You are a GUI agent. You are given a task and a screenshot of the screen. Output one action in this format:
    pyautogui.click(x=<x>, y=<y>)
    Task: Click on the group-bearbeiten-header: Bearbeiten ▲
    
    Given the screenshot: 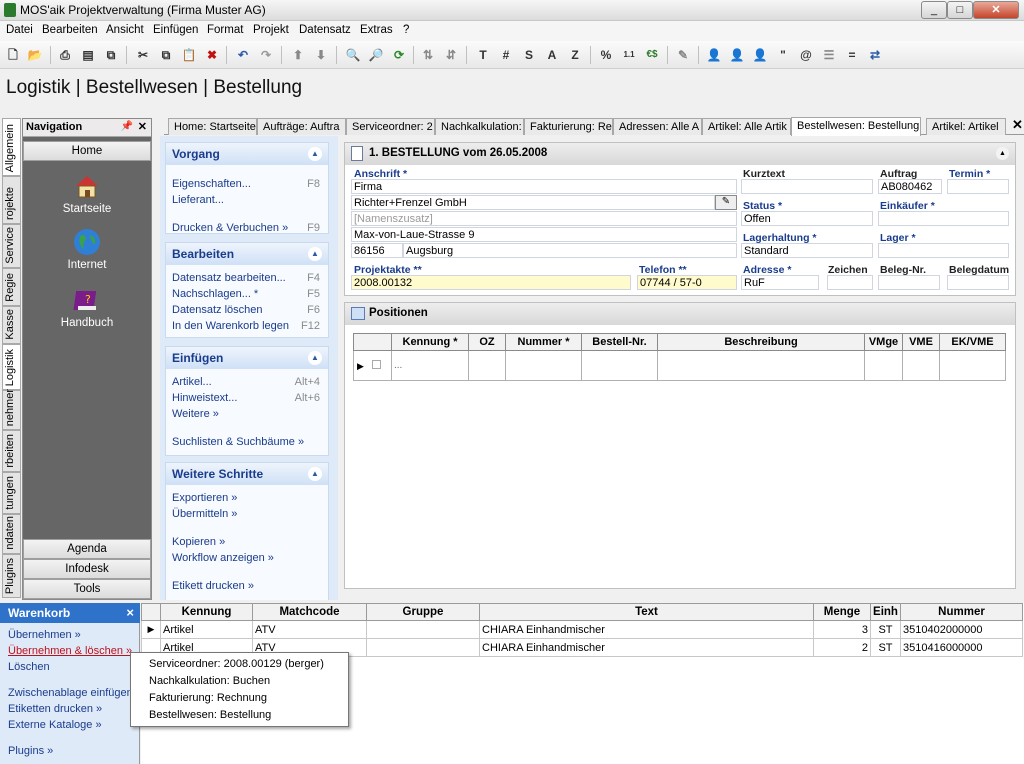 What is the action you would take?
    pyautogui.click(x=247, y=254)
    